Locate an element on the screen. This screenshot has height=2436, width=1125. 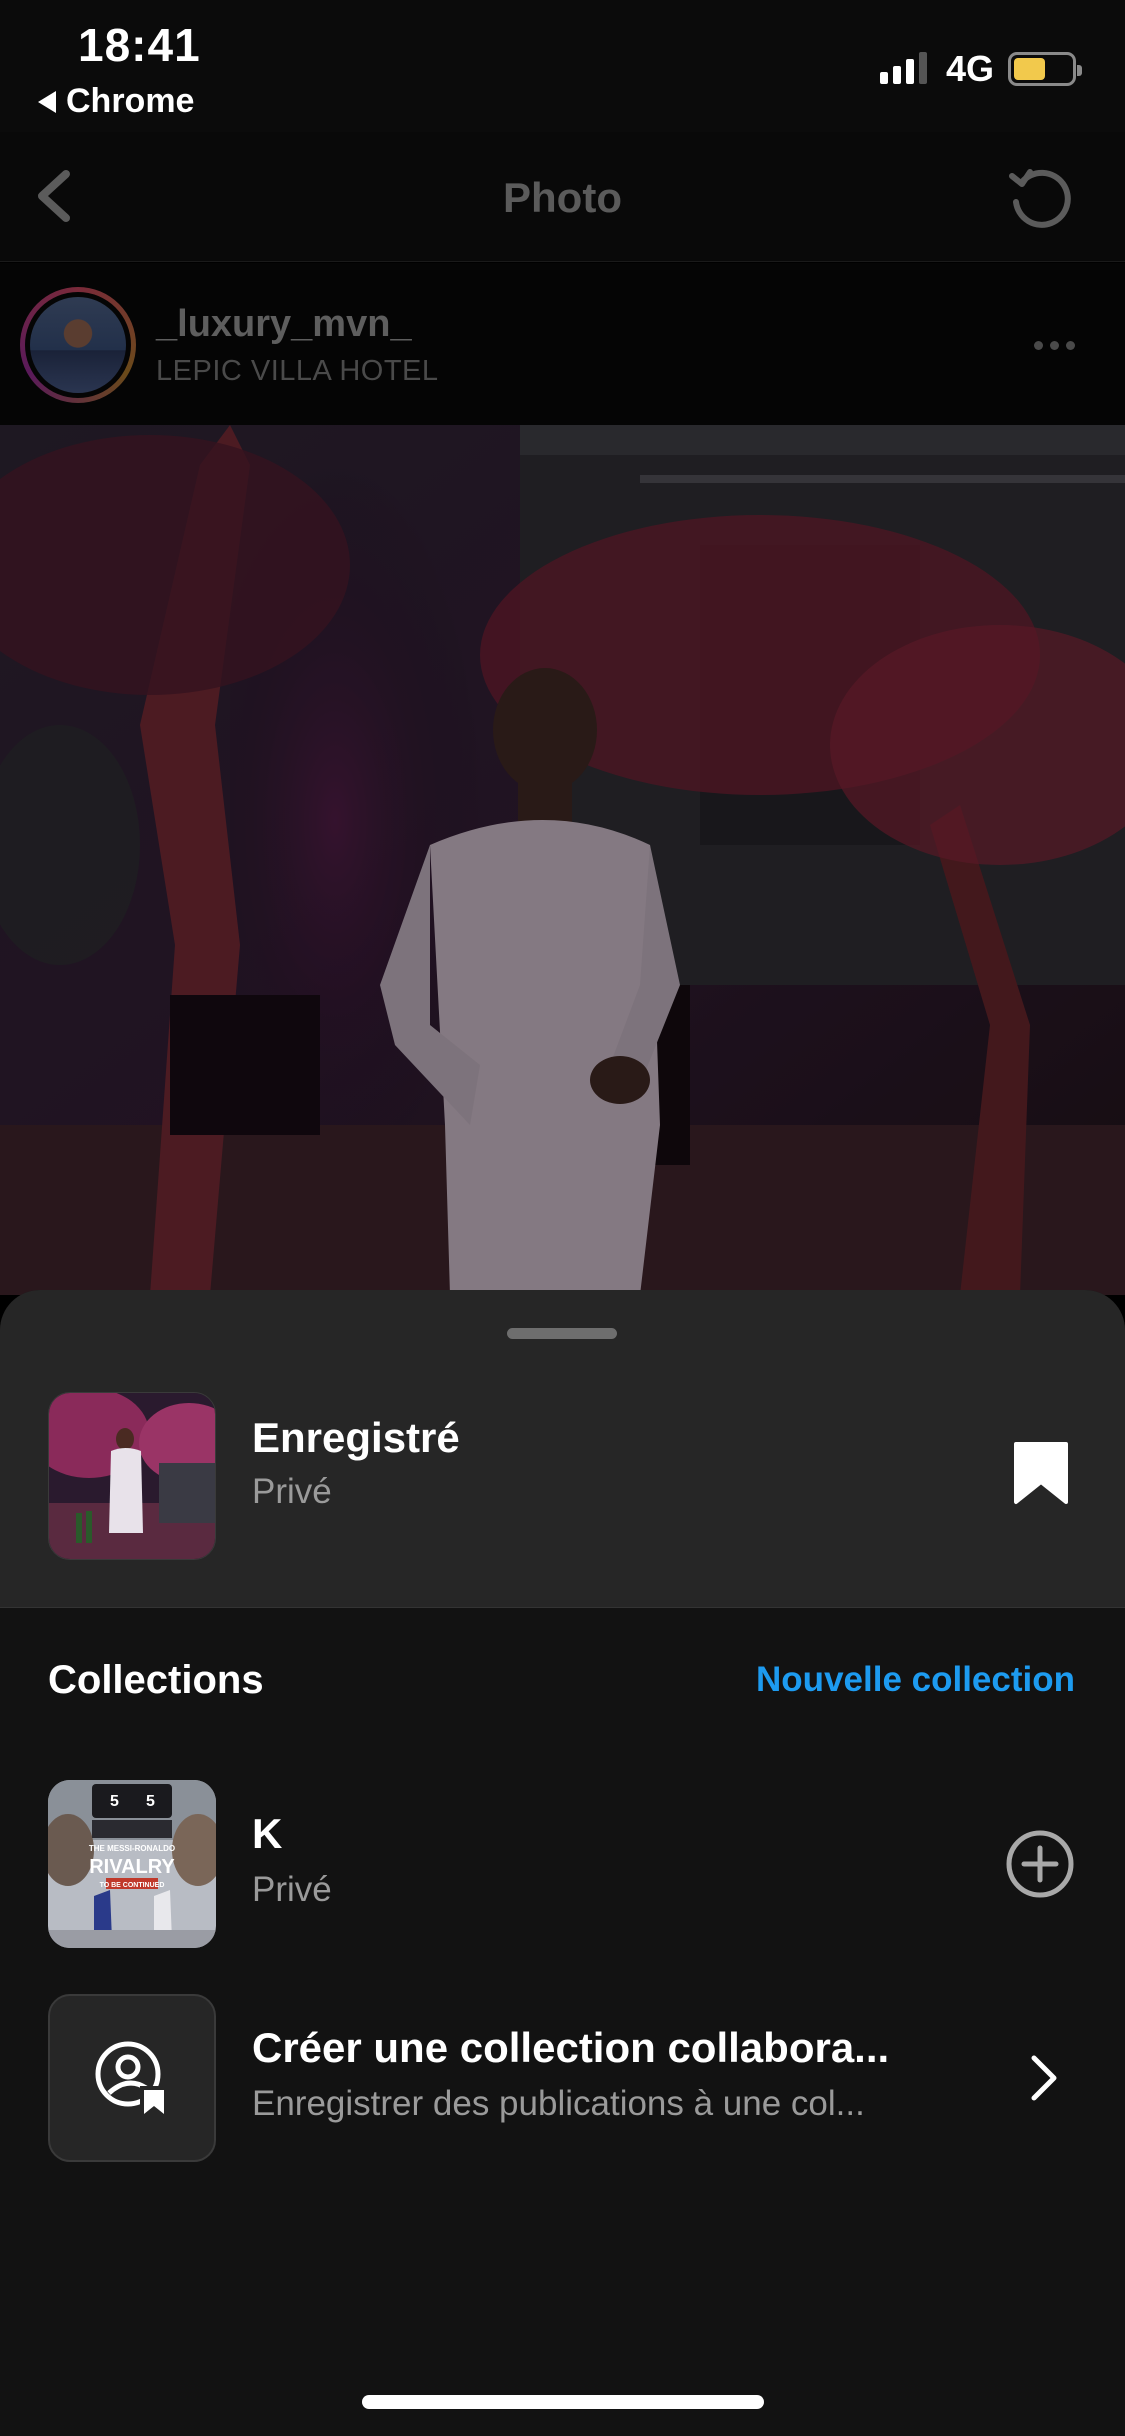
back-to-app-link: Chrome is located at coordinates (116, 101).